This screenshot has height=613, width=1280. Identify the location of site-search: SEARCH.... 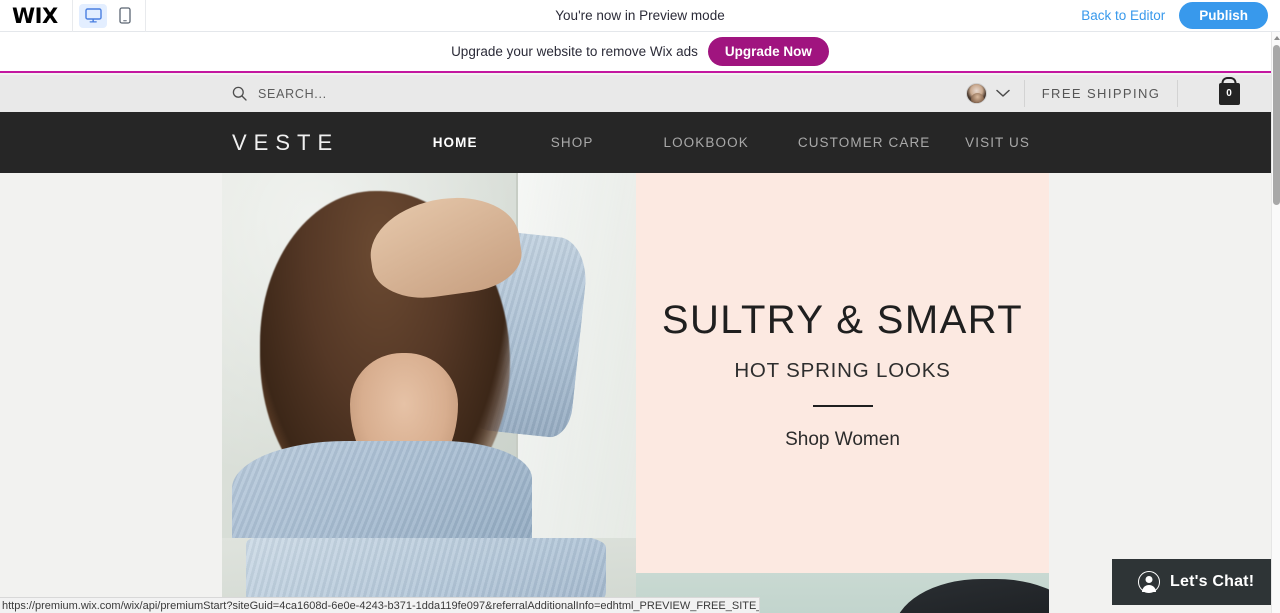
(476, 93).